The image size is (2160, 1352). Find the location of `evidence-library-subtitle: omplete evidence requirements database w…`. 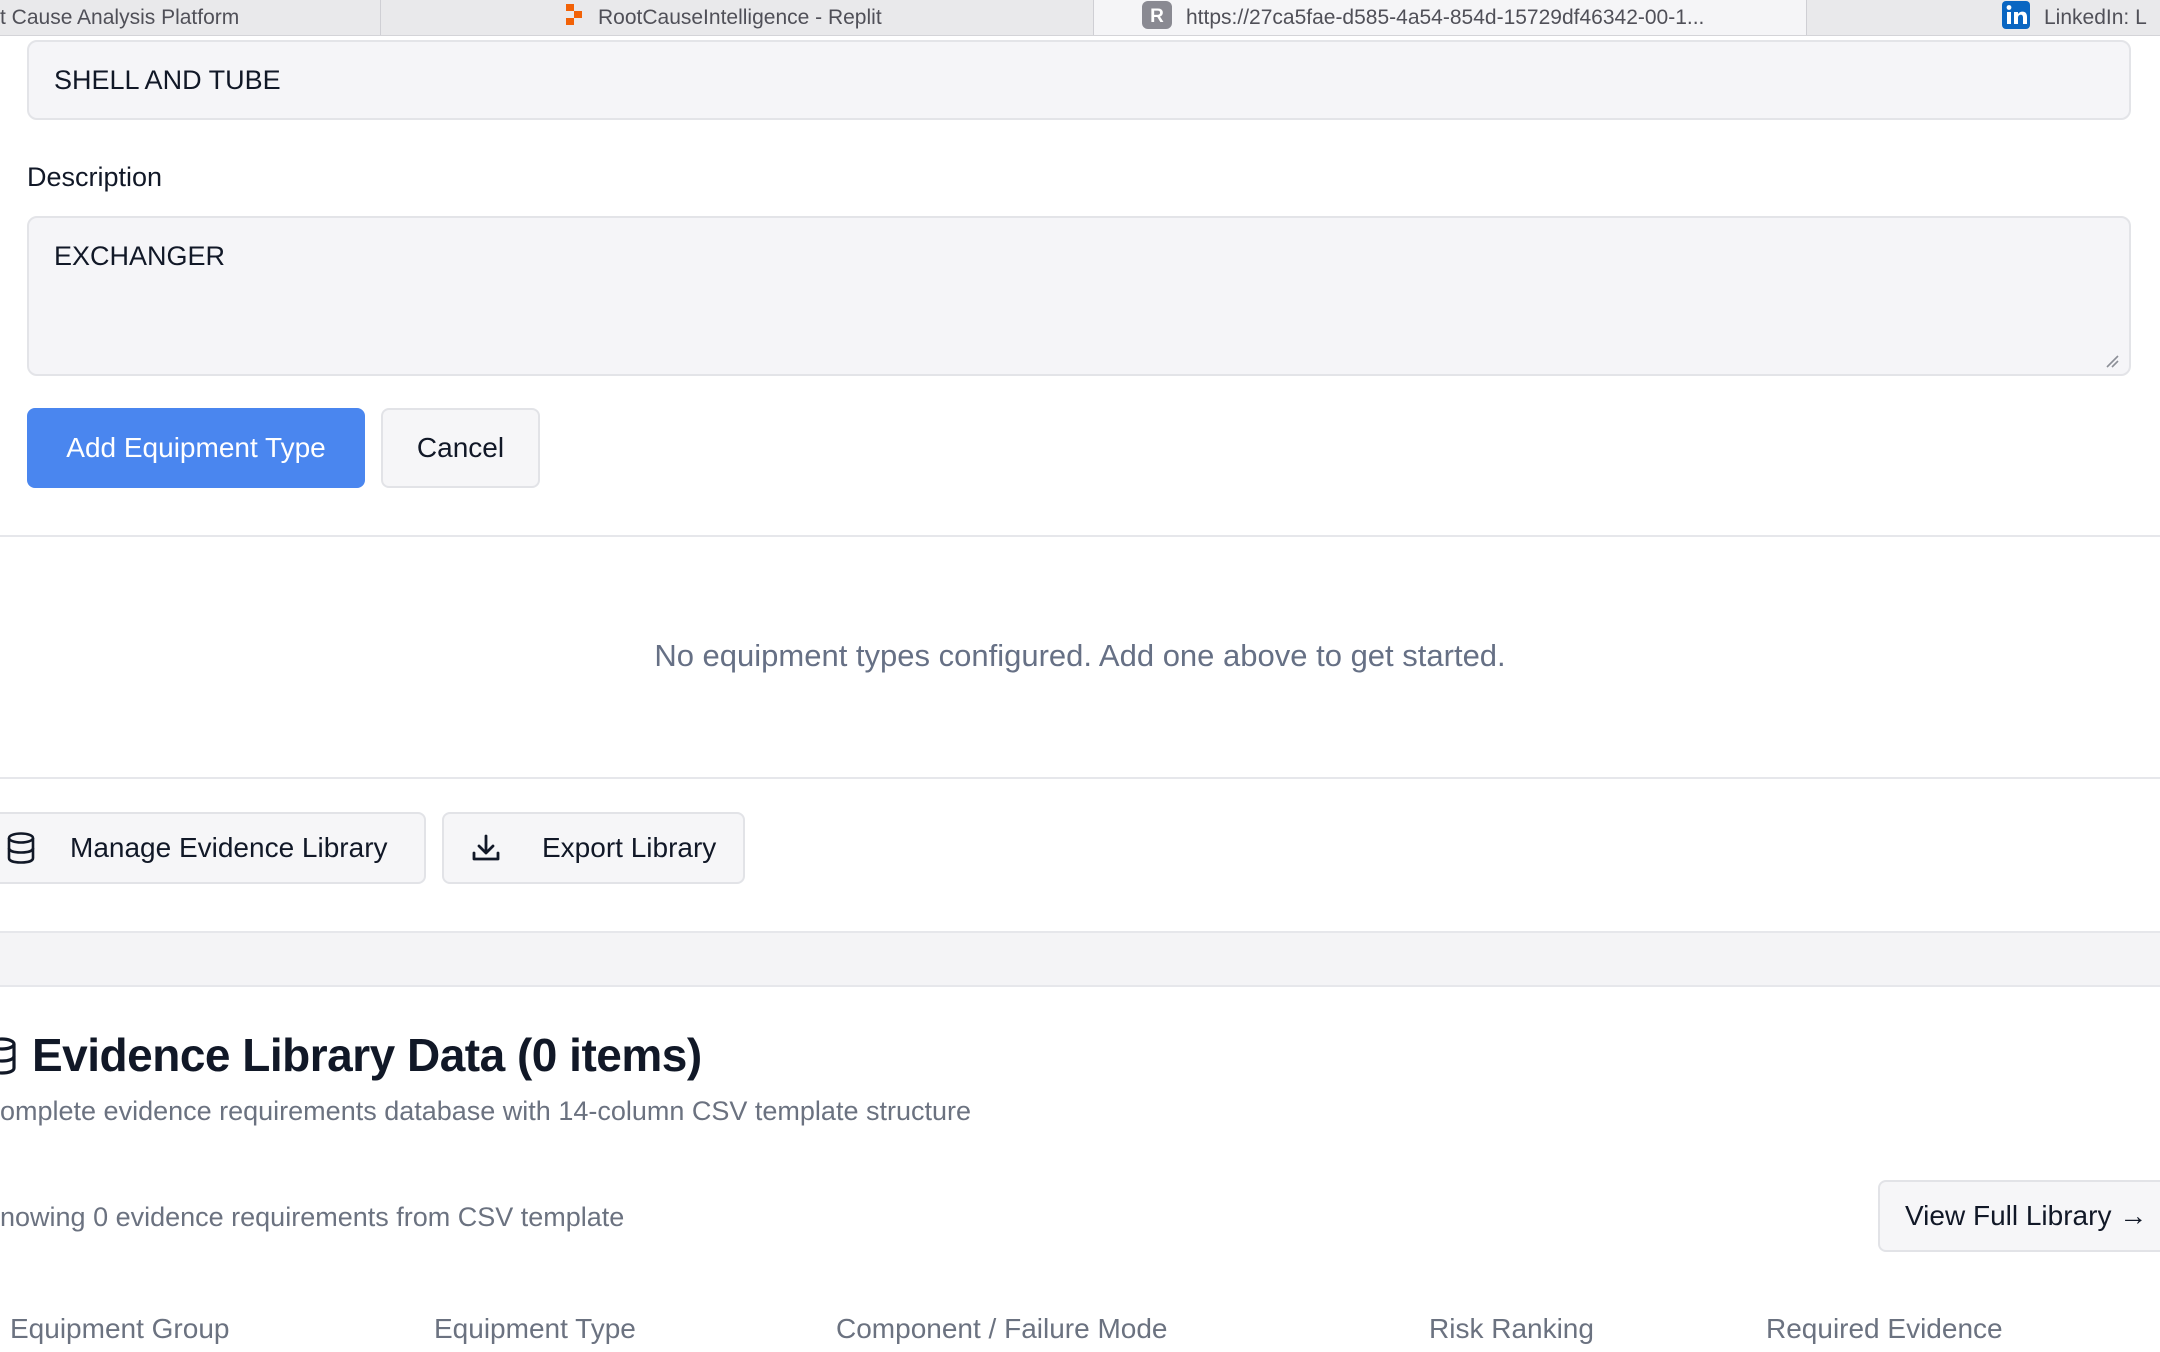

evidence-library-subtitle: omplete evidence requirements database w… is located at coordinates (485, 1111).